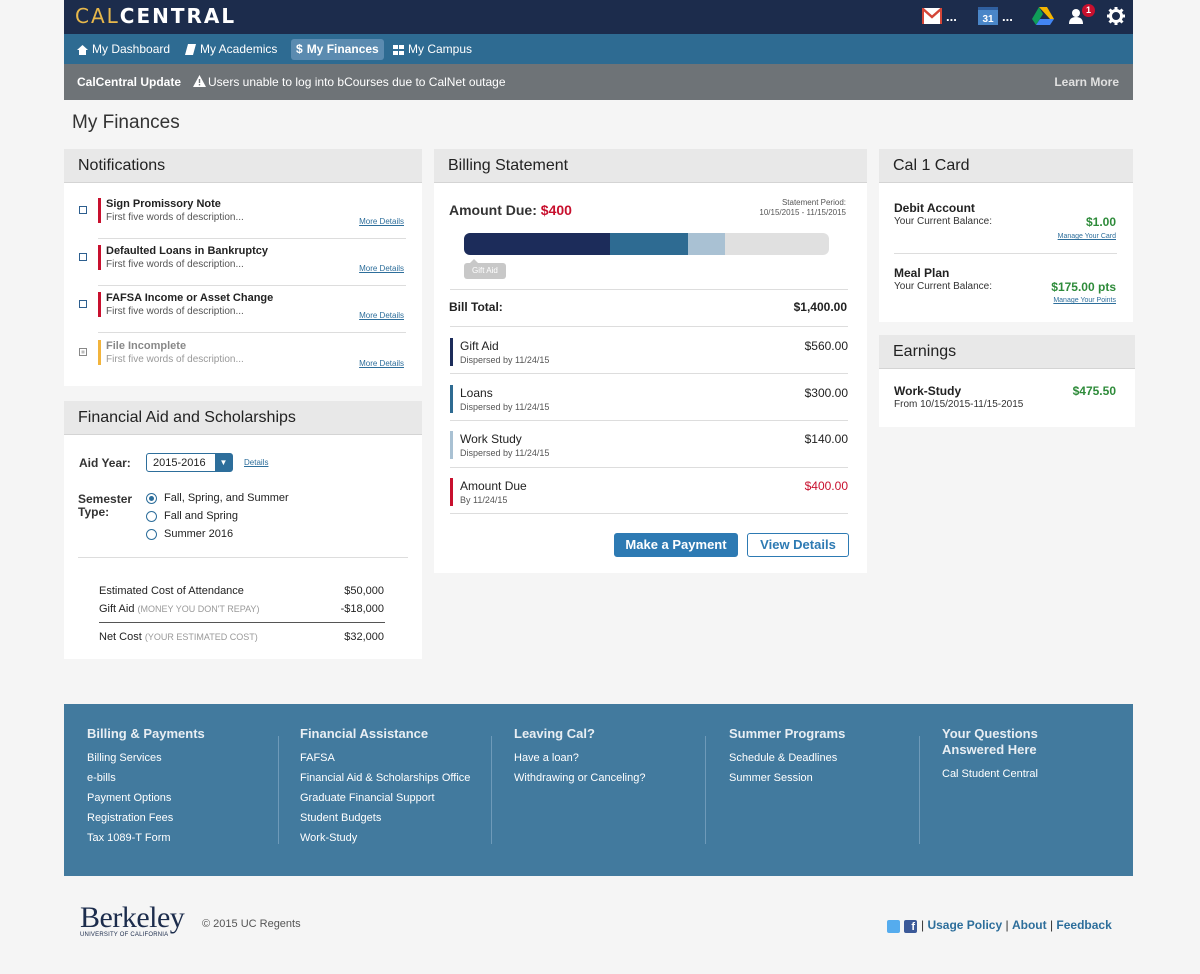 The image size is (1200, 974). What do you see at coordinates (432, 49) in the screenshot?
I see `nav-my-campus: My Campus` at bounding box center [432, 49].